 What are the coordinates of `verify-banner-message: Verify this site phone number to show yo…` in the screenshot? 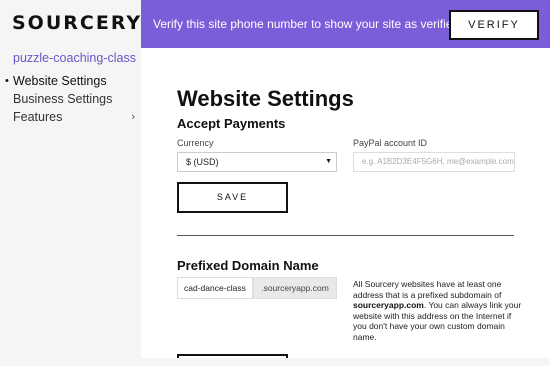 It's located at (308, 24).